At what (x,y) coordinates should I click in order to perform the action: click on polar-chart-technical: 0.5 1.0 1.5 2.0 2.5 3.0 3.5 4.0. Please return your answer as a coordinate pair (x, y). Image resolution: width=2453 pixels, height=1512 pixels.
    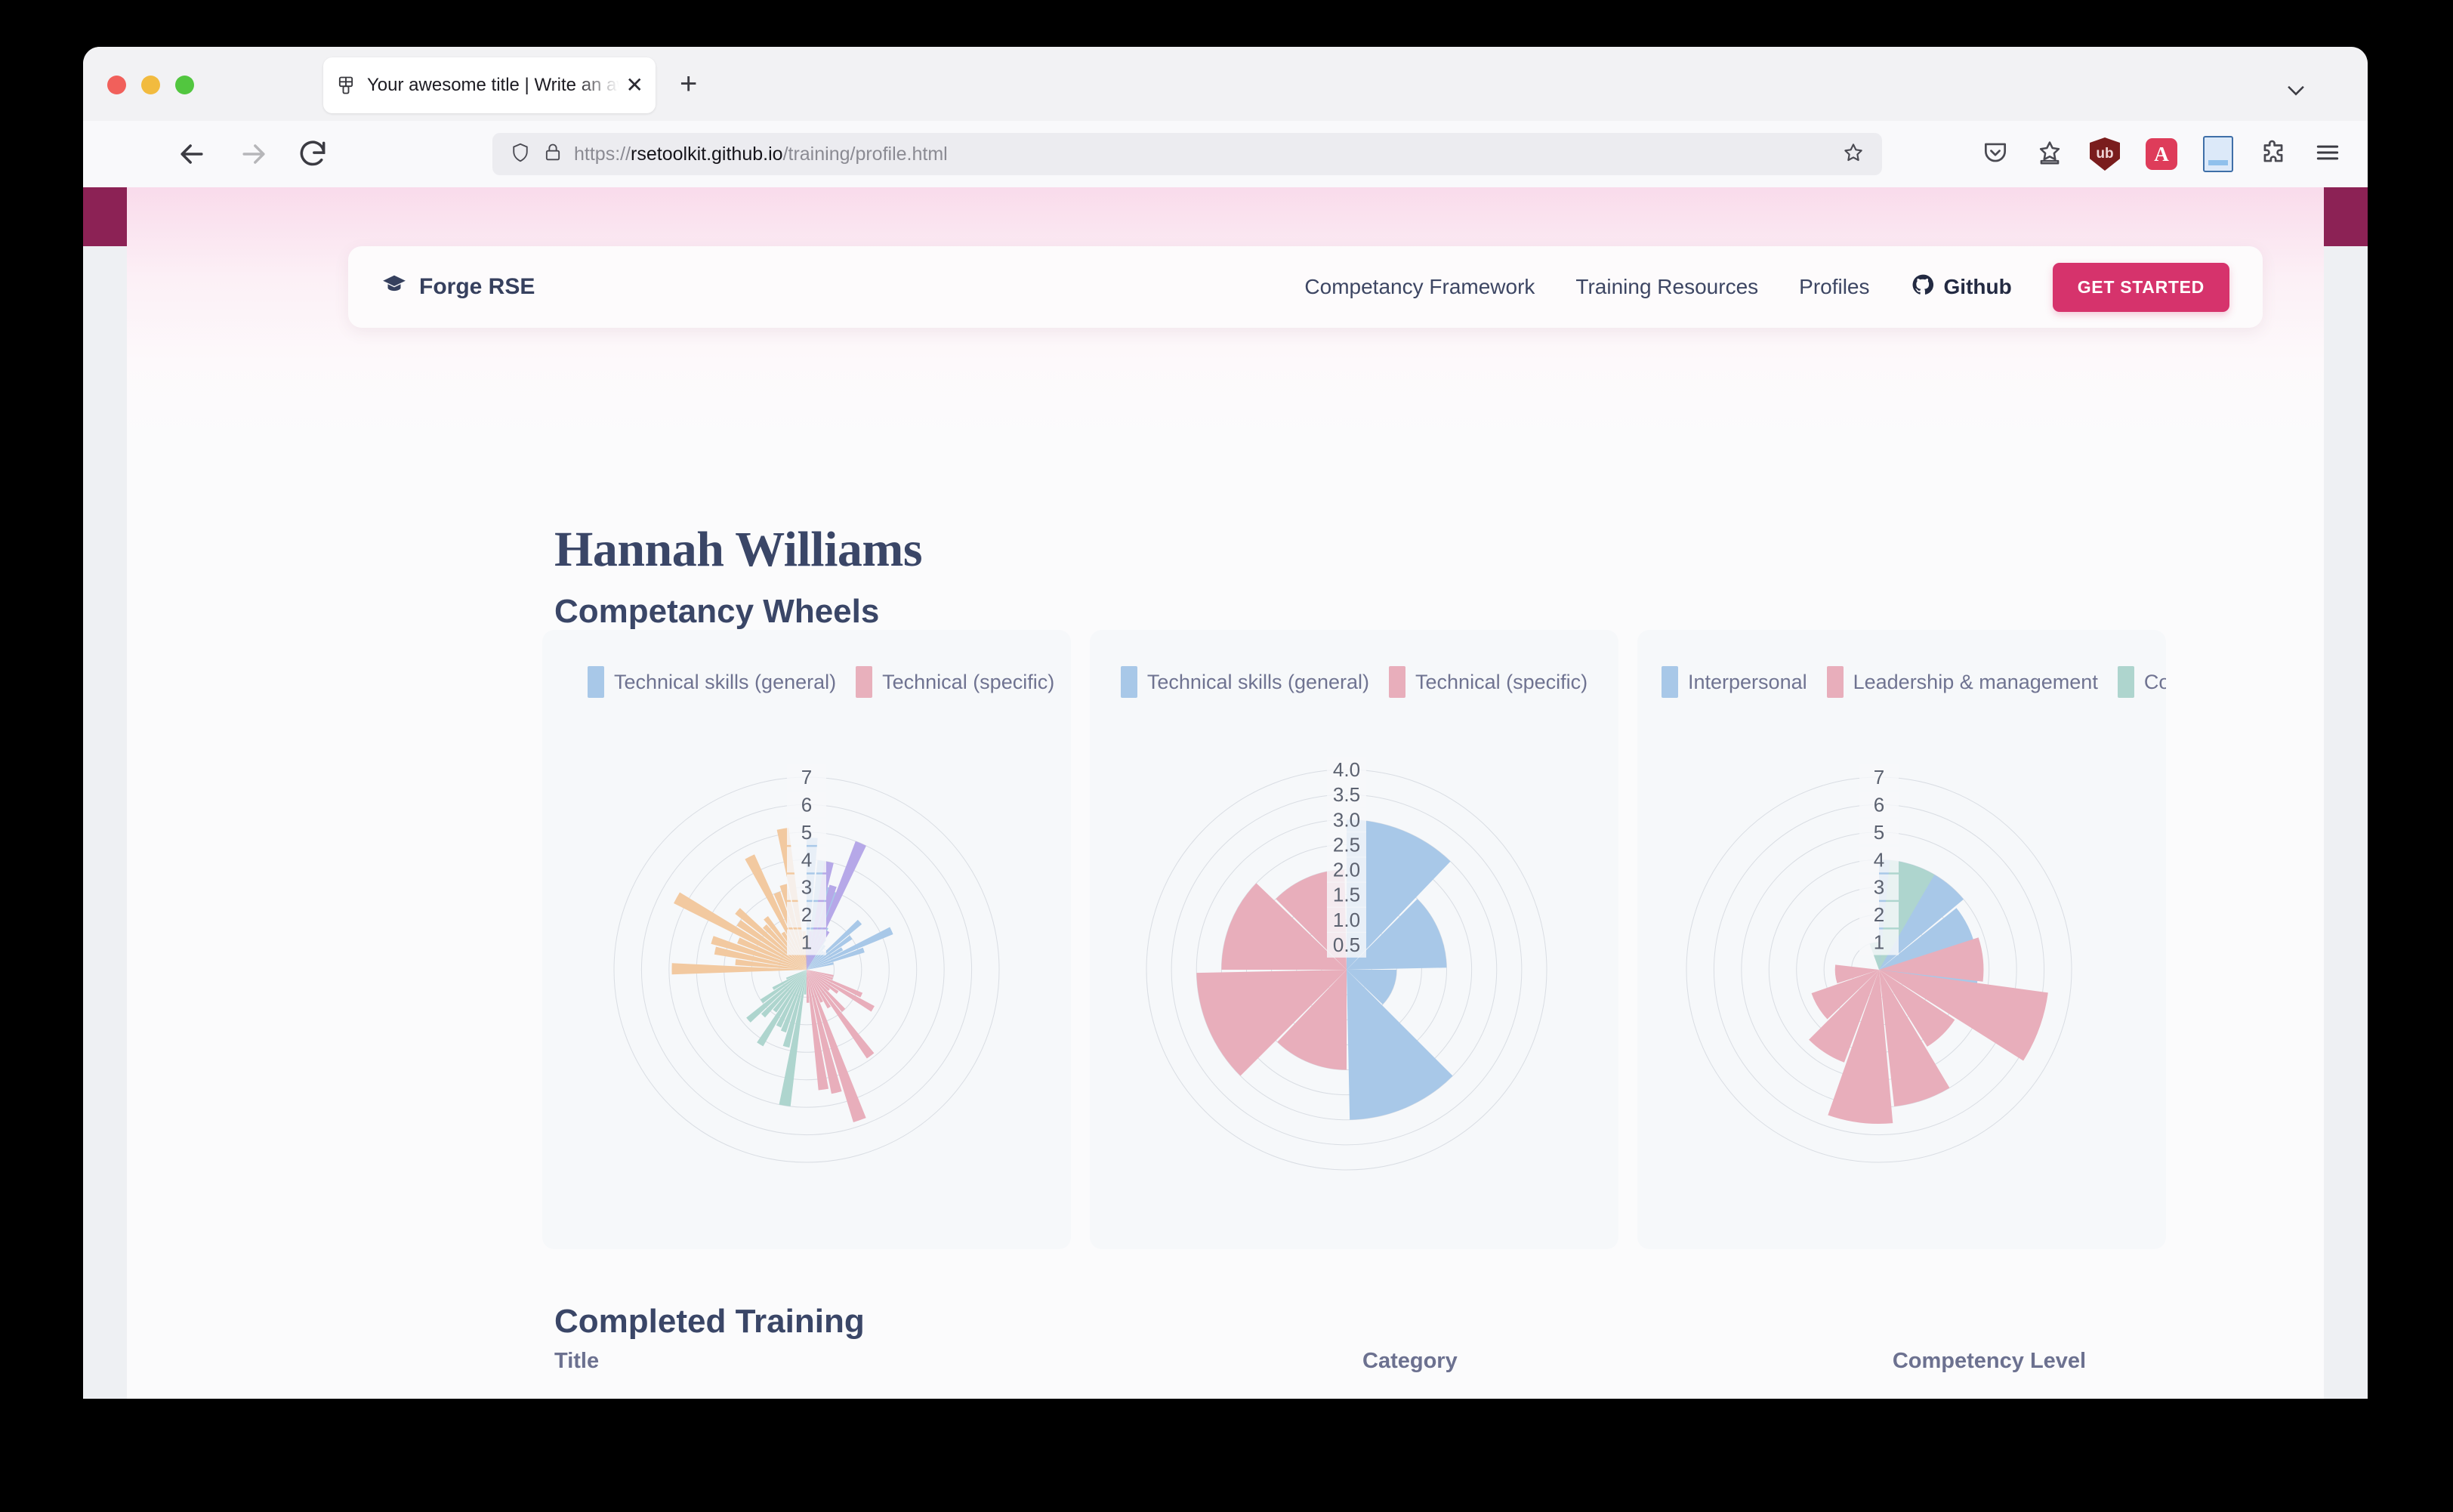
    Looking at the image, I should click on (1354, 993).